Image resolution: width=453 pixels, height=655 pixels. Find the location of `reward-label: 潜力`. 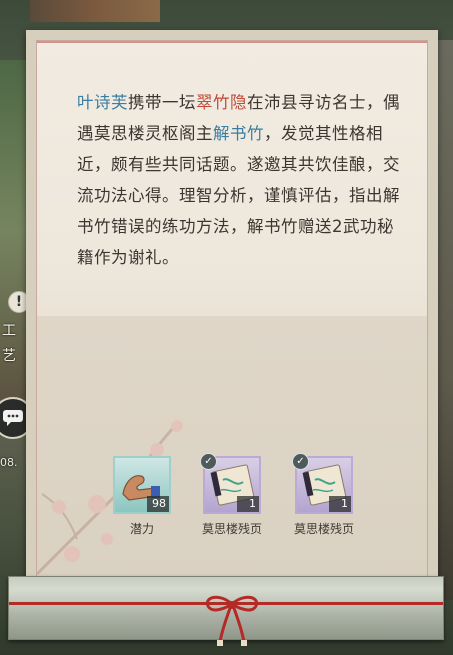

reward-label: 潜力 is located at coordinates (141, 529).